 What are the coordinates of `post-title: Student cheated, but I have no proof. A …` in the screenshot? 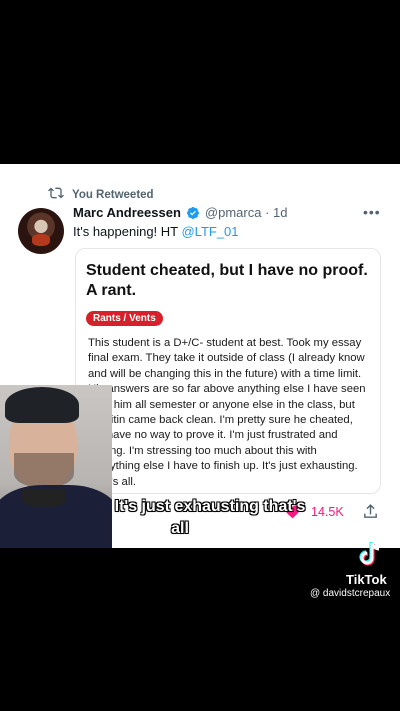 It's located at (227, 280).